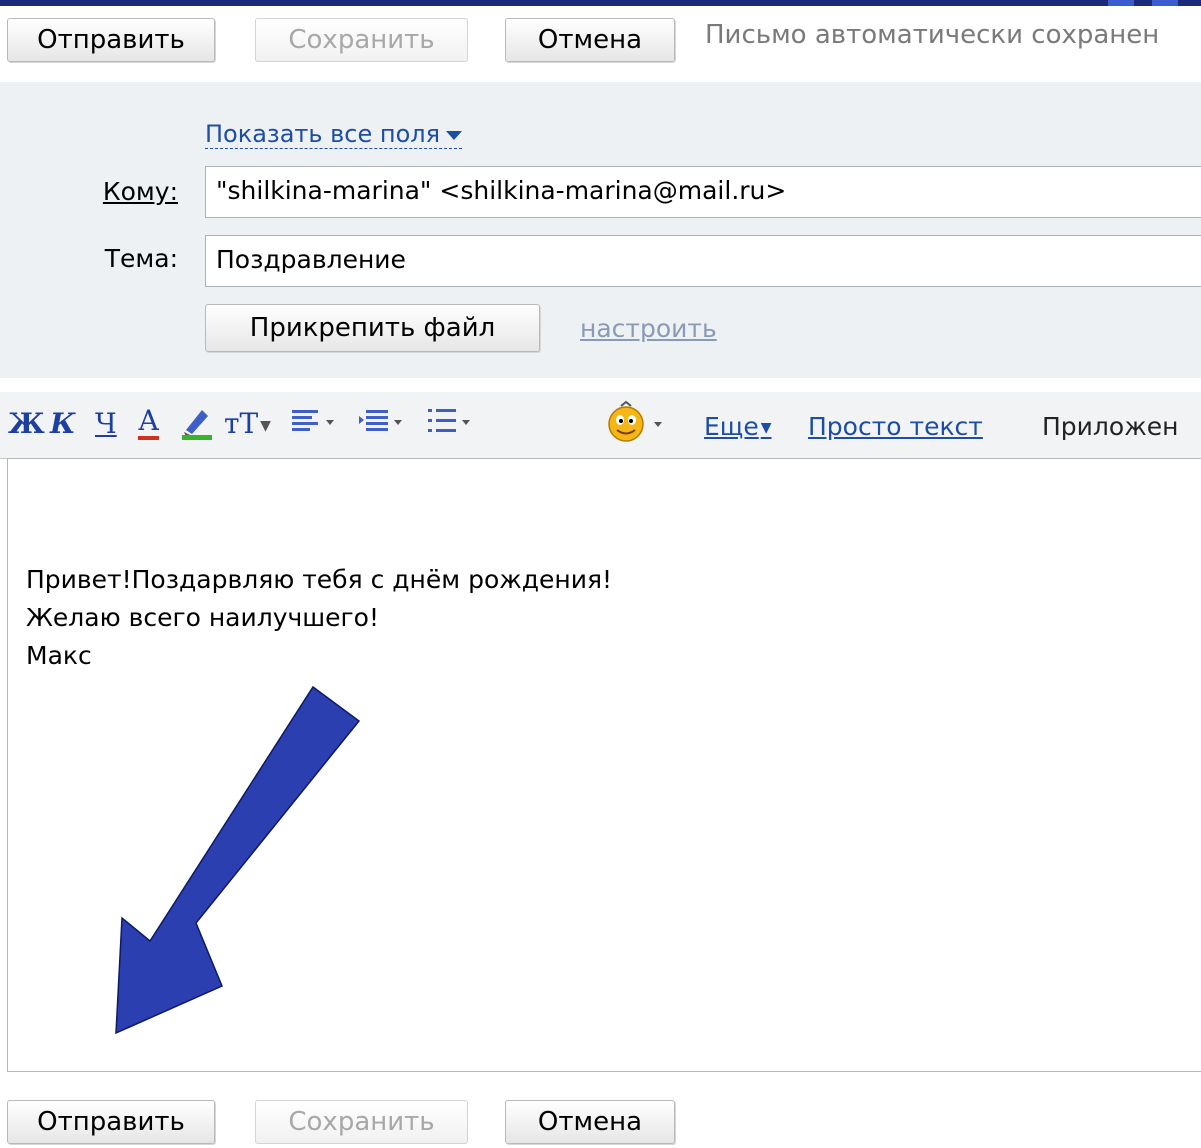 The image size is (1201, 1148). What do you see at coordinates (703, 261) in the screenshot?
I see `subject-field: Поздравление` at bounding box center [703, 261].